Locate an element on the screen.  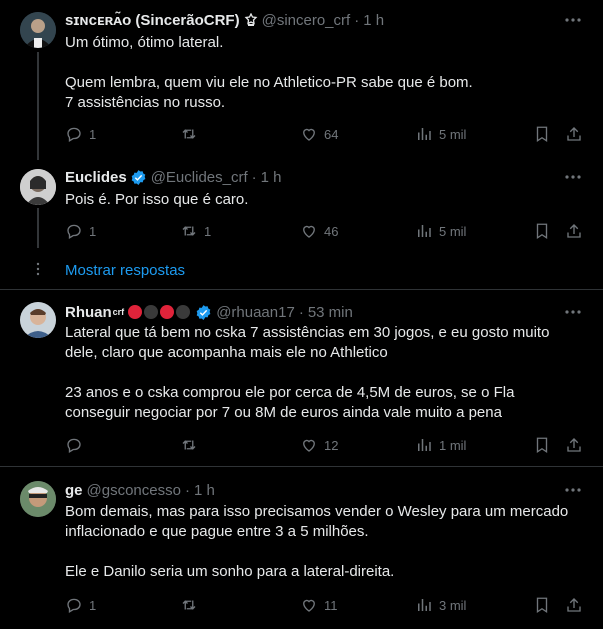
like-button: 64 is located at coordinates (319, 134).